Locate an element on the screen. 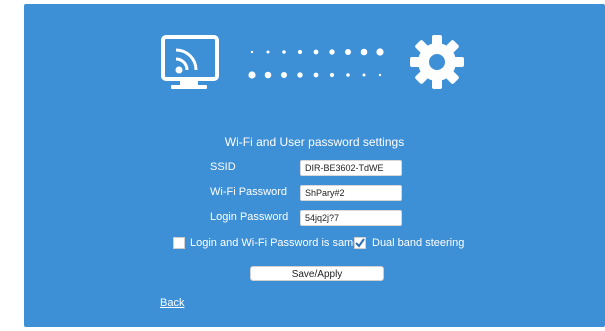  wifi-password-label: Wi-Fi Password is located at coordinates (249, 192).